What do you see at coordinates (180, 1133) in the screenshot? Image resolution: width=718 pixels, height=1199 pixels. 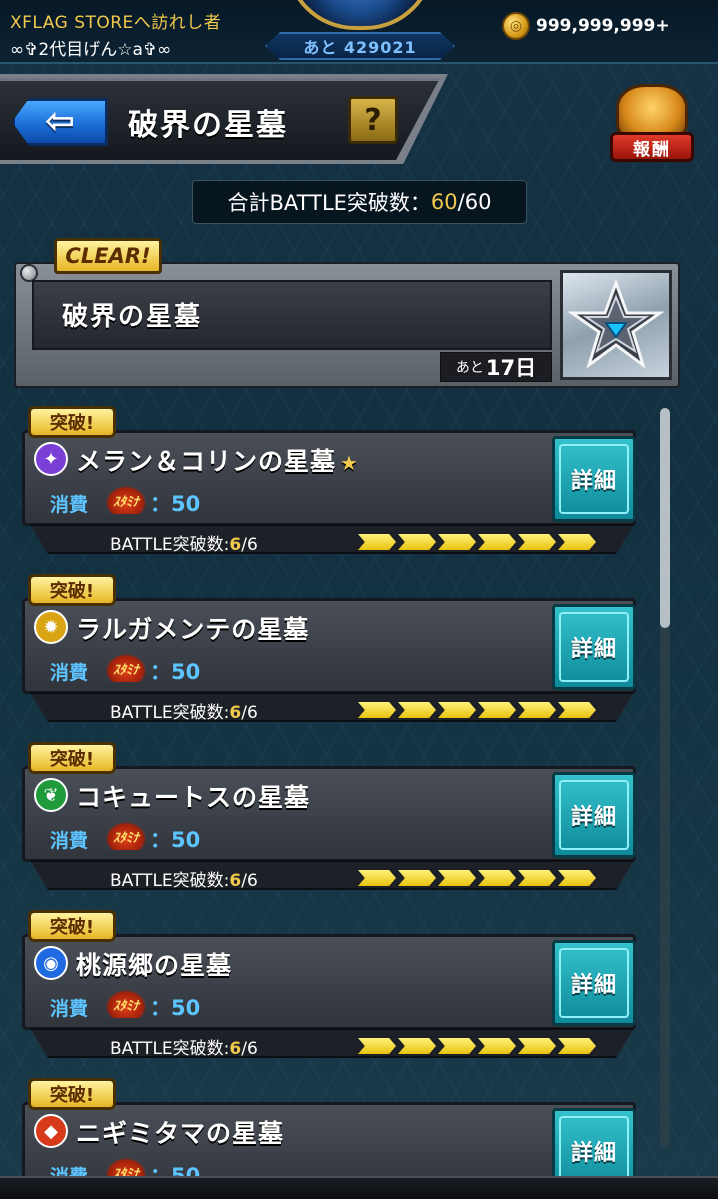 I see `quest-name: ニギミタマの星墓` at bounding box center [180, 1133].